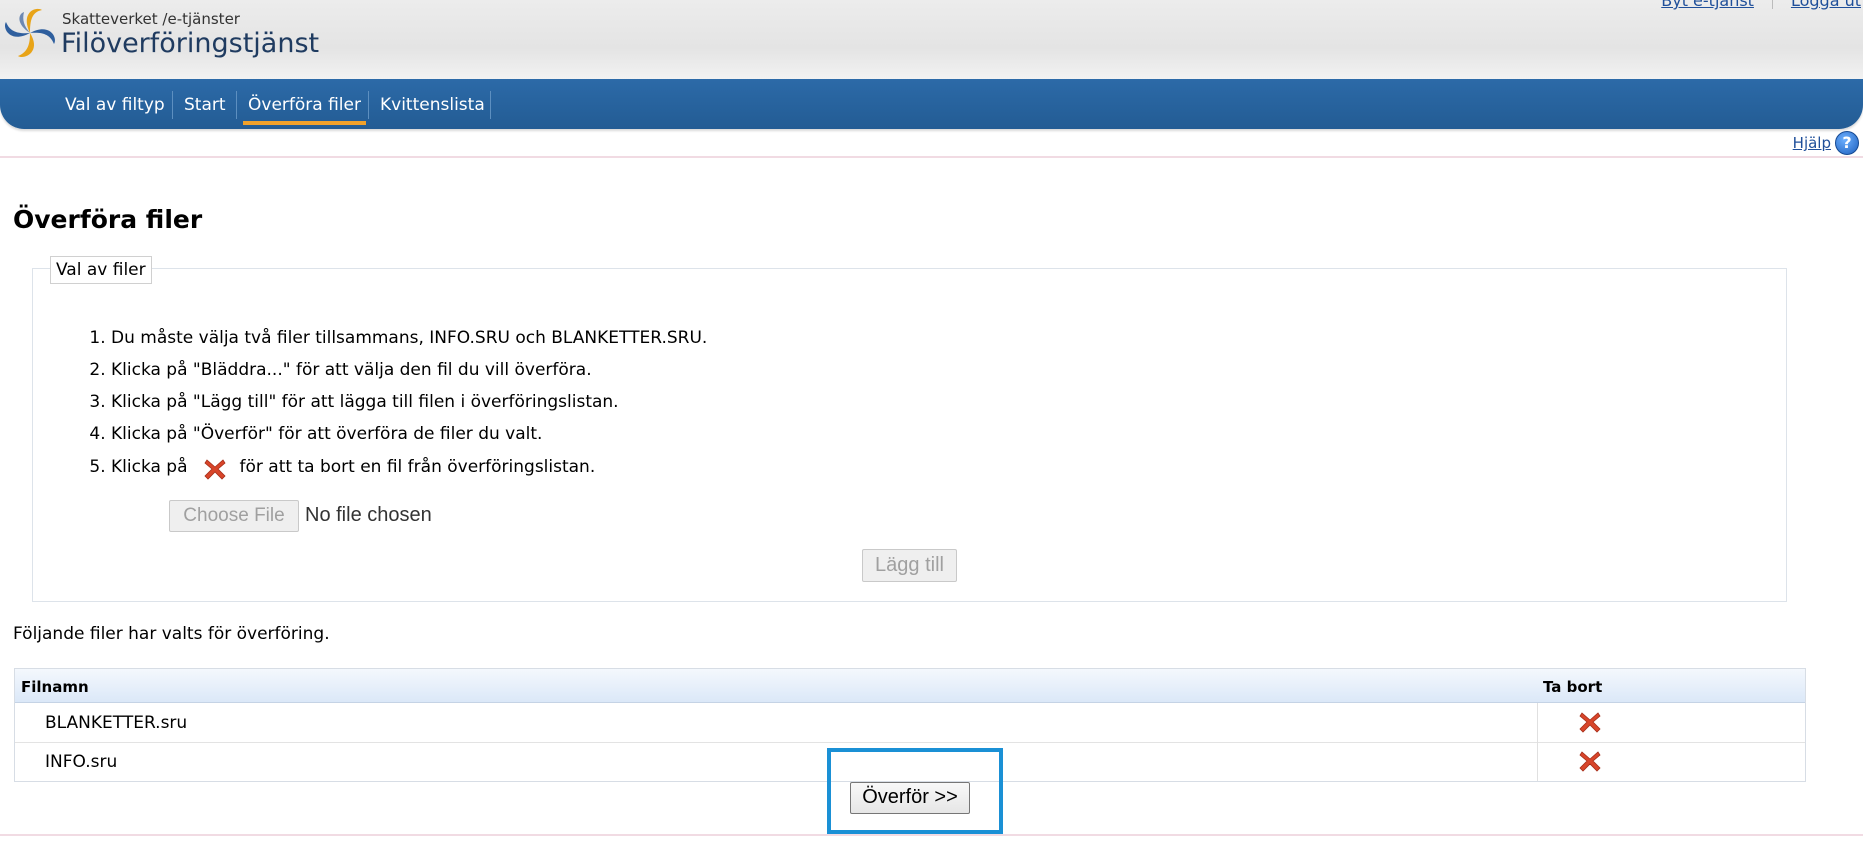 The height and width of the screenshot is (844, 1863). I want to click on table-header: Filnamn Ta bort, so click(910, 686).